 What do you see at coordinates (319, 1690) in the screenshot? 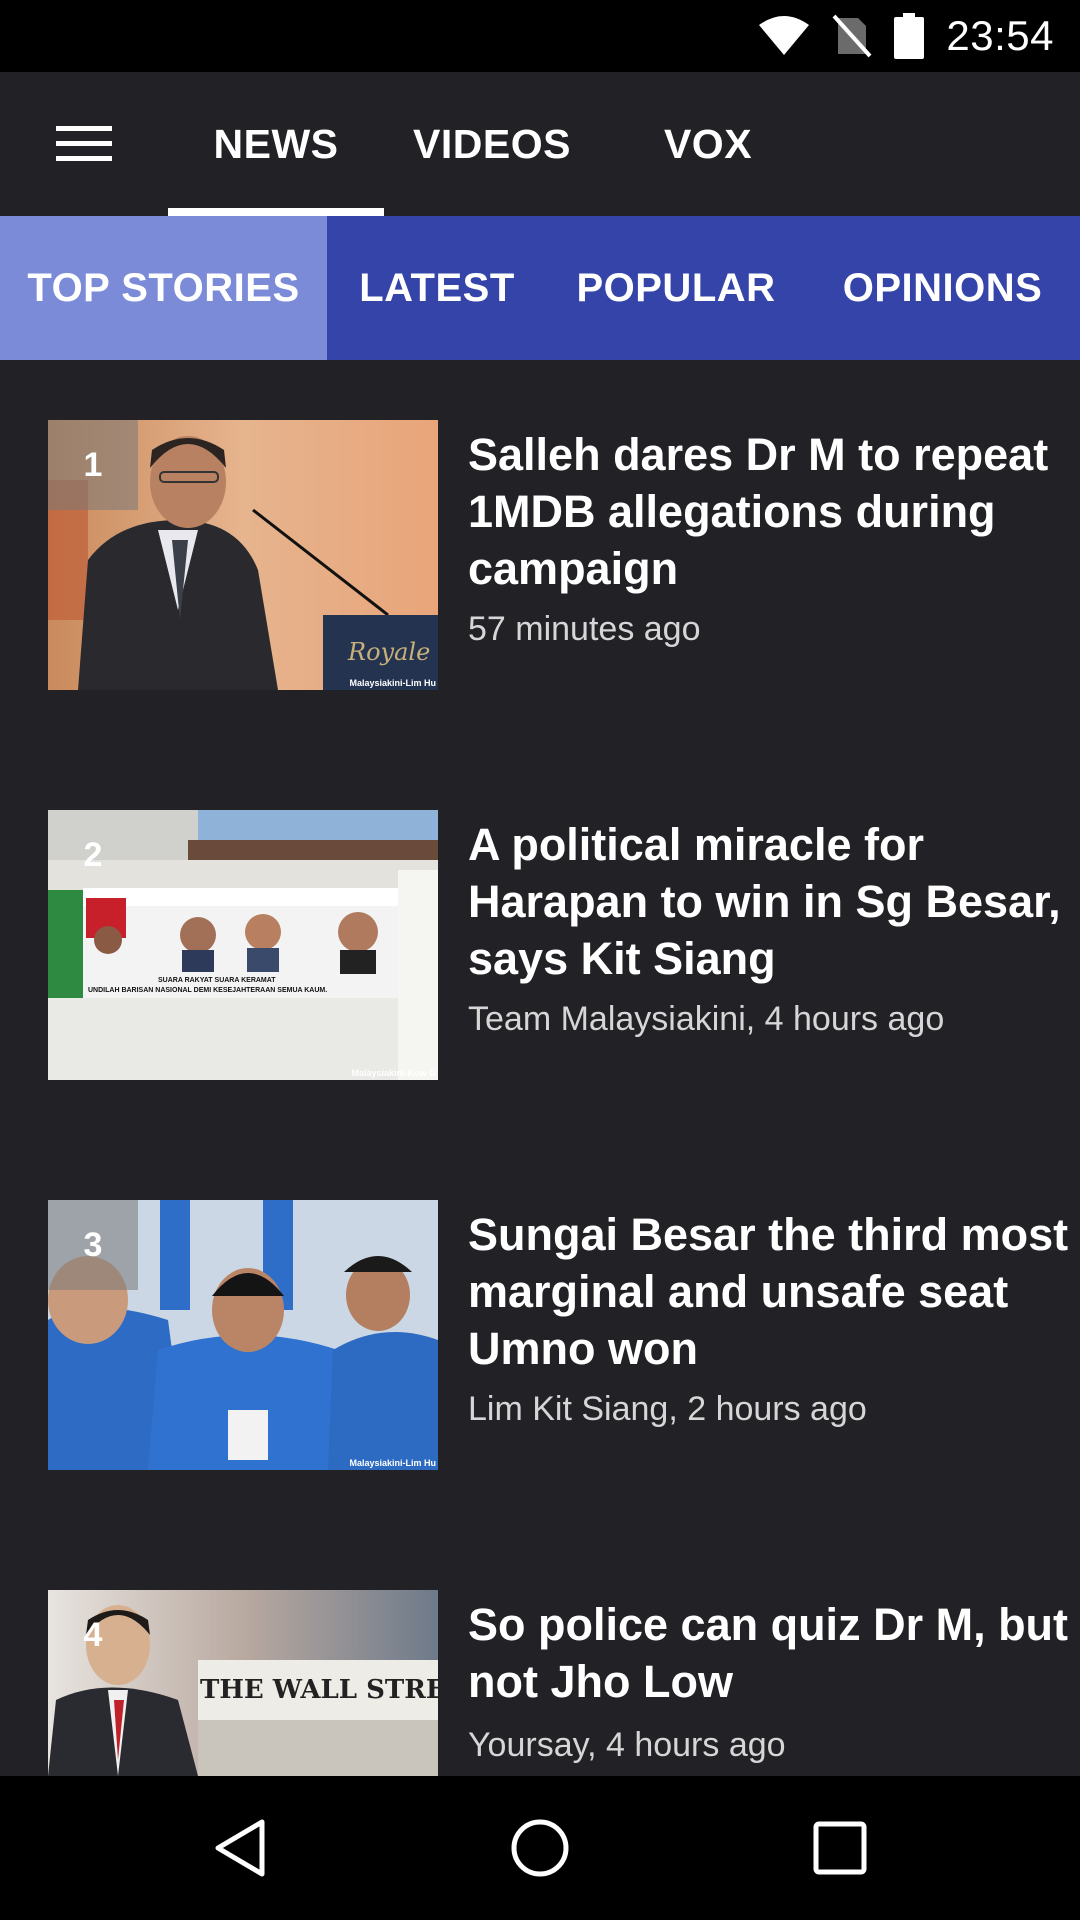
I see `newspaper-text: THE WALL STREET JOURN` at bounding box center [319, 1690].